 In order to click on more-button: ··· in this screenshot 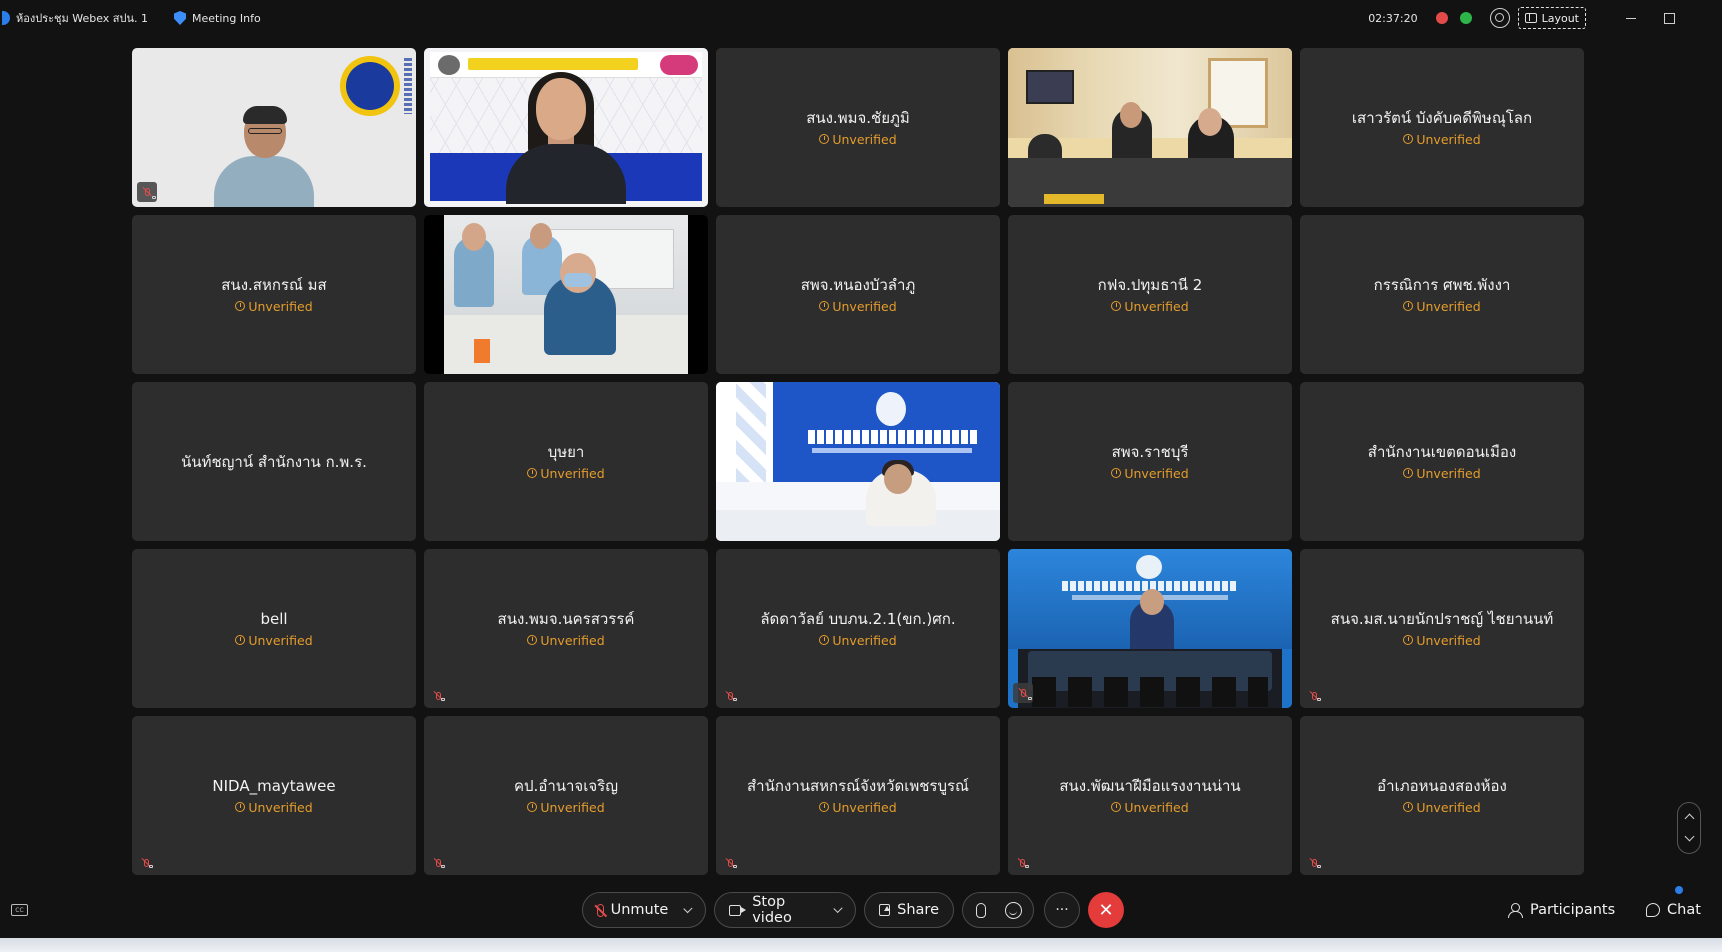, I will do `click(1062, 910)`.